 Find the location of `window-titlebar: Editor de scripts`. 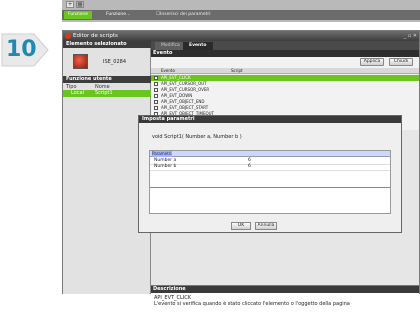

window-titlebar: Editor de scripts is located at coordinates (241, 36).